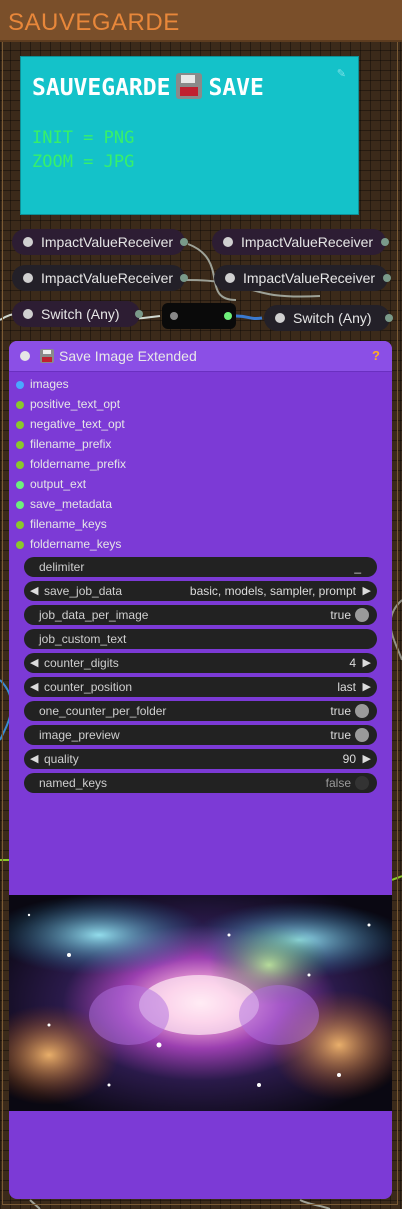 Image resolution: width=402 pixels, height=1209 pixels. Describe the element at coordinates (200, 639) in the screenshot. I see `job-custom-text-field: job_custom_text` at that location.